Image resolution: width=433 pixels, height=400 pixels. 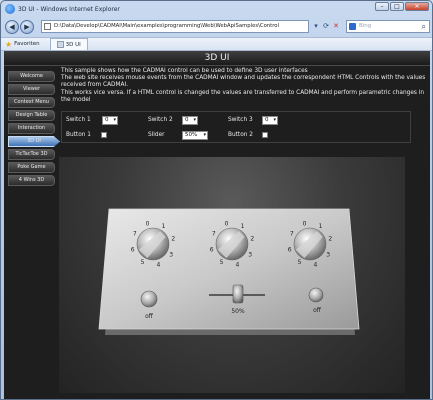 What do you see at coordinates (424, 26) in the screenshot?
I see `search-icon: ⌕` at bounding box center [424, 26].